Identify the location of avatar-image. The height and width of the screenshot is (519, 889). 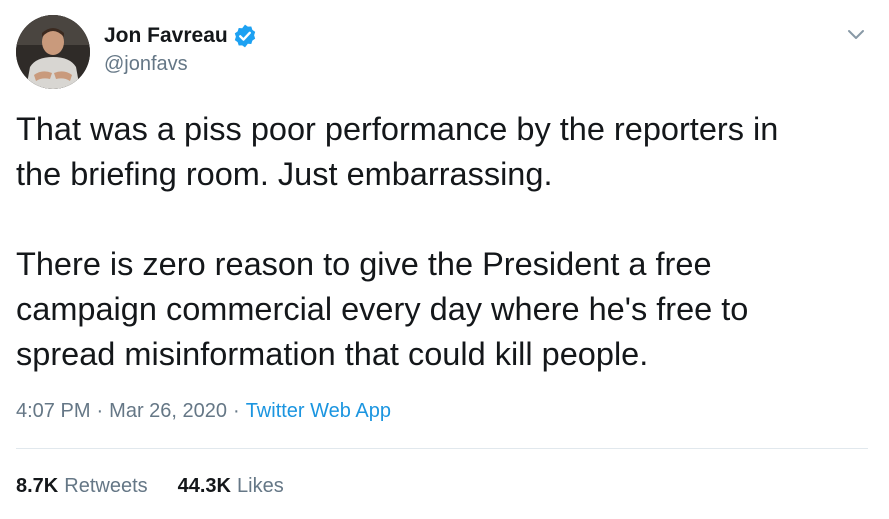
(53, 52).